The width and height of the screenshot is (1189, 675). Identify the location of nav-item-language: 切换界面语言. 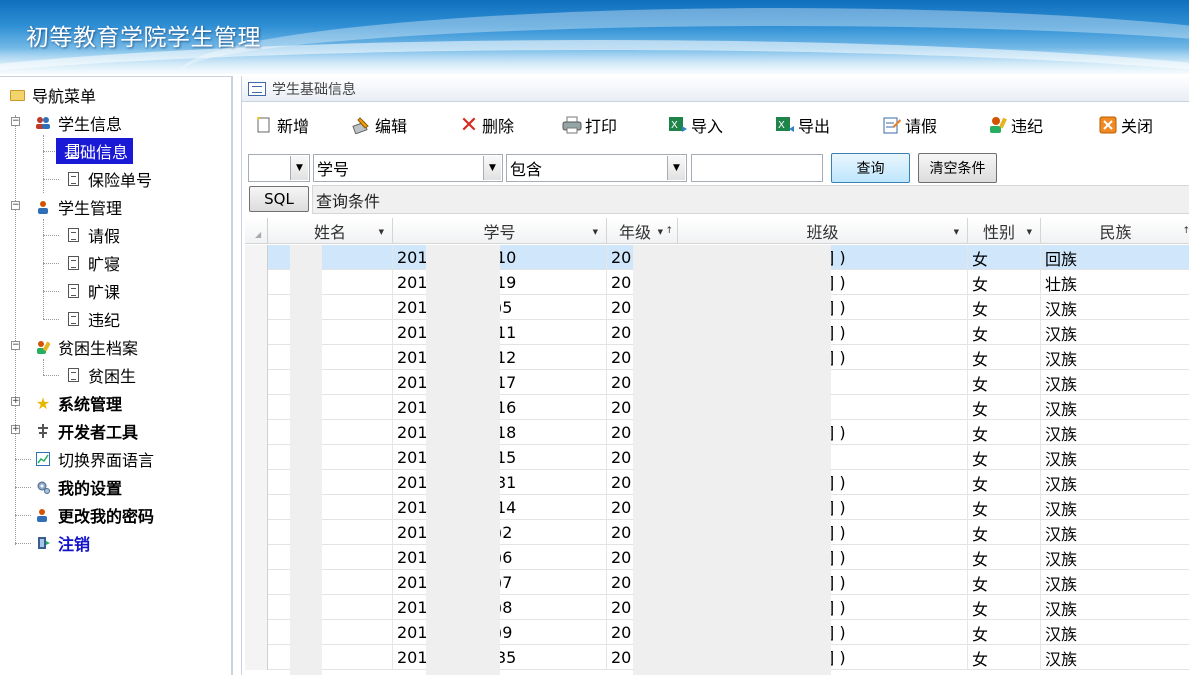
(94, 459).